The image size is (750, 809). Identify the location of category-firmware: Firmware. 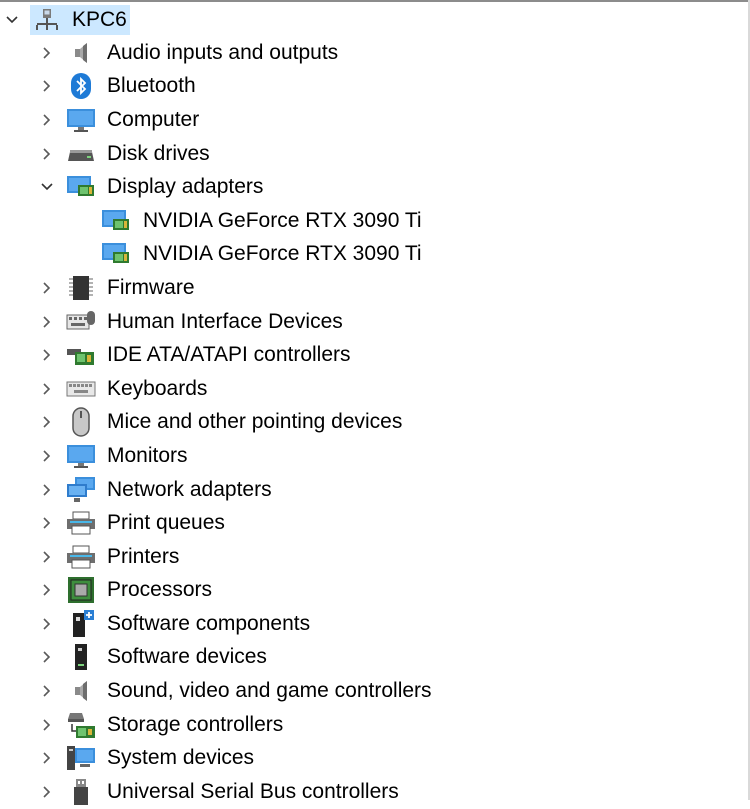
(374, 288).